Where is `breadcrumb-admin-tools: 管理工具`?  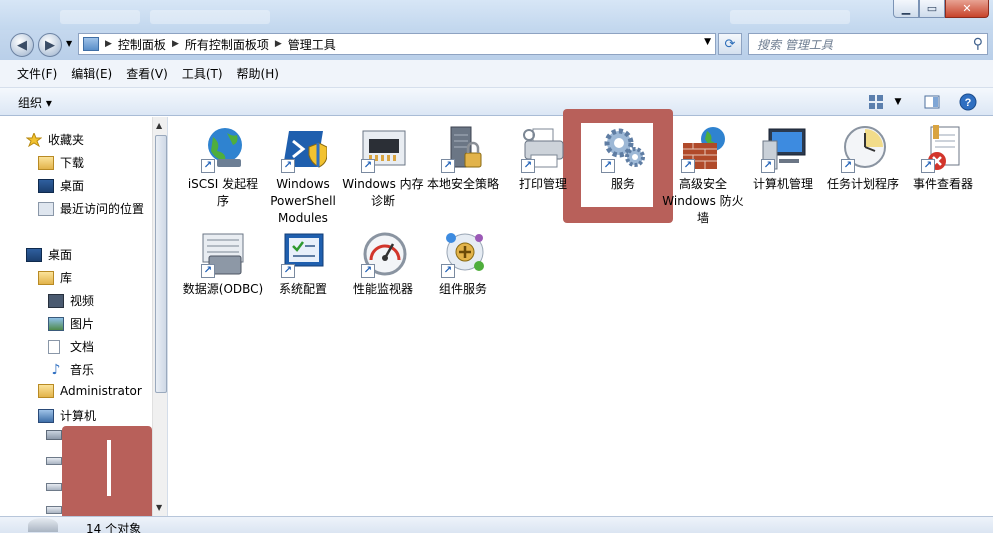 breadcrumb-admin-tools: 管理工具 is located at coordinates (312, 44).